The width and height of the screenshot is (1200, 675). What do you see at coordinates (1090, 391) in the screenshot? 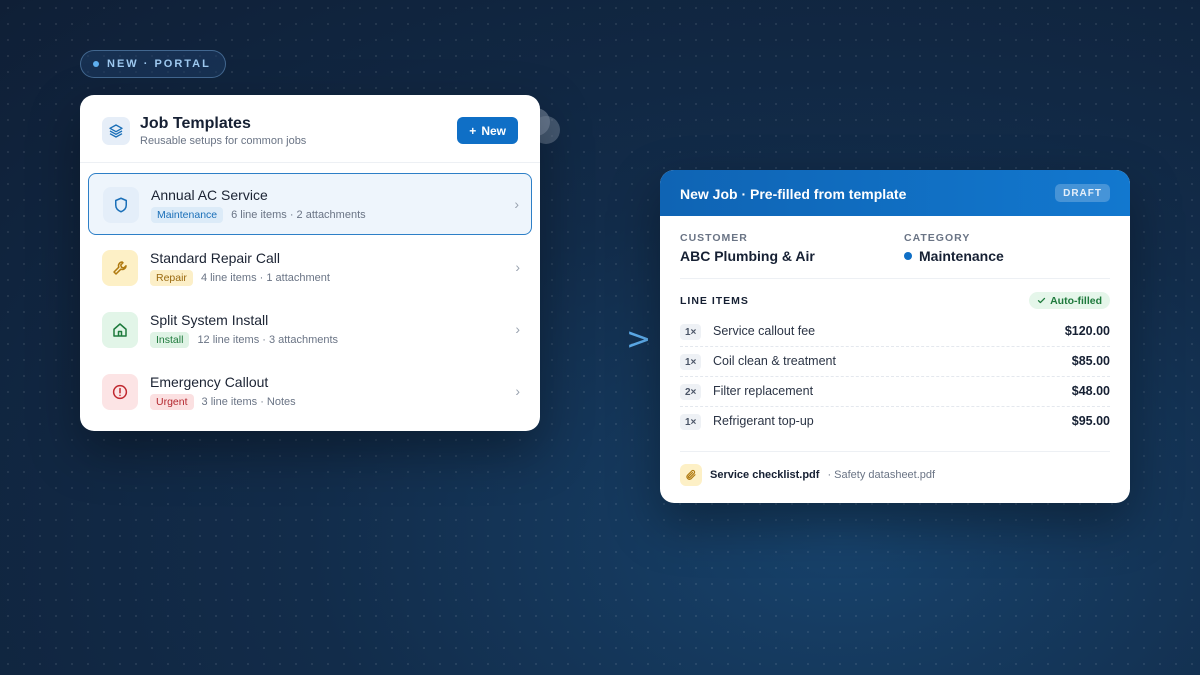
I see `line-price: $48.00` at bounding box center [1090, 391].